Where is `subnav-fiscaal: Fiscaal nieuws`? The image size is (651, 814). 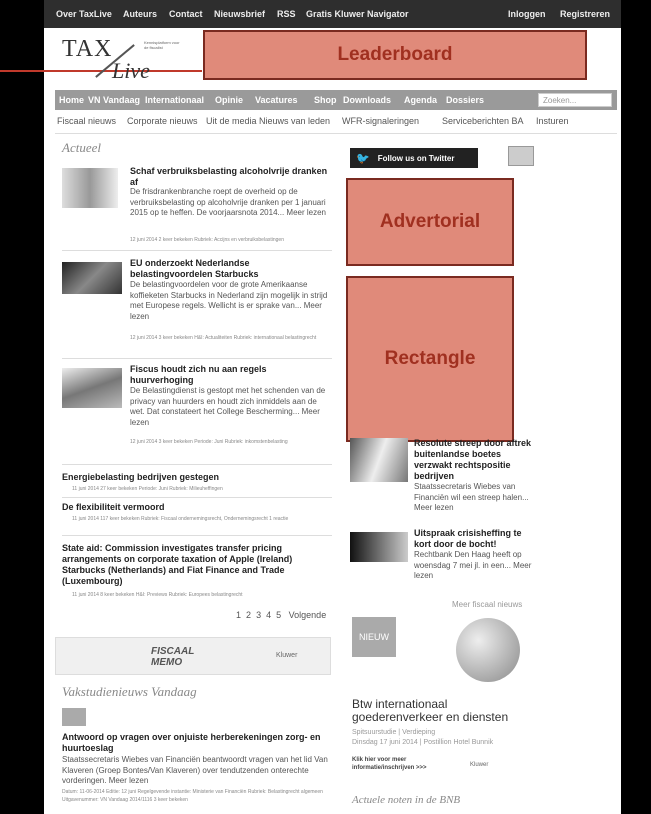 subnav-fiscaal: Fiscaal nieuws is located at coordinates (86, 121).